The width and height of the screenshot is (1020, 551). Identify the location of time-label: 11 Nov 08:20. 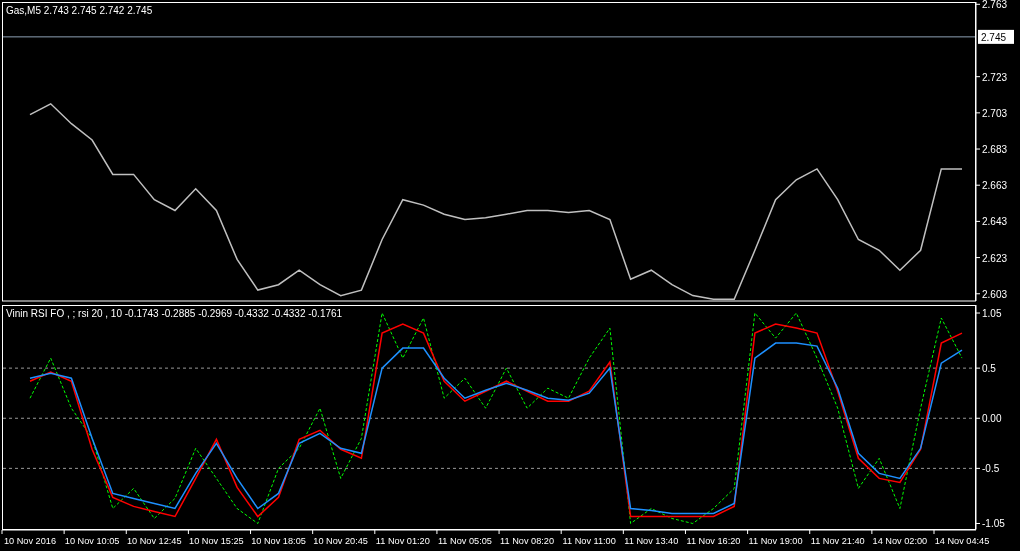
(527, 541).